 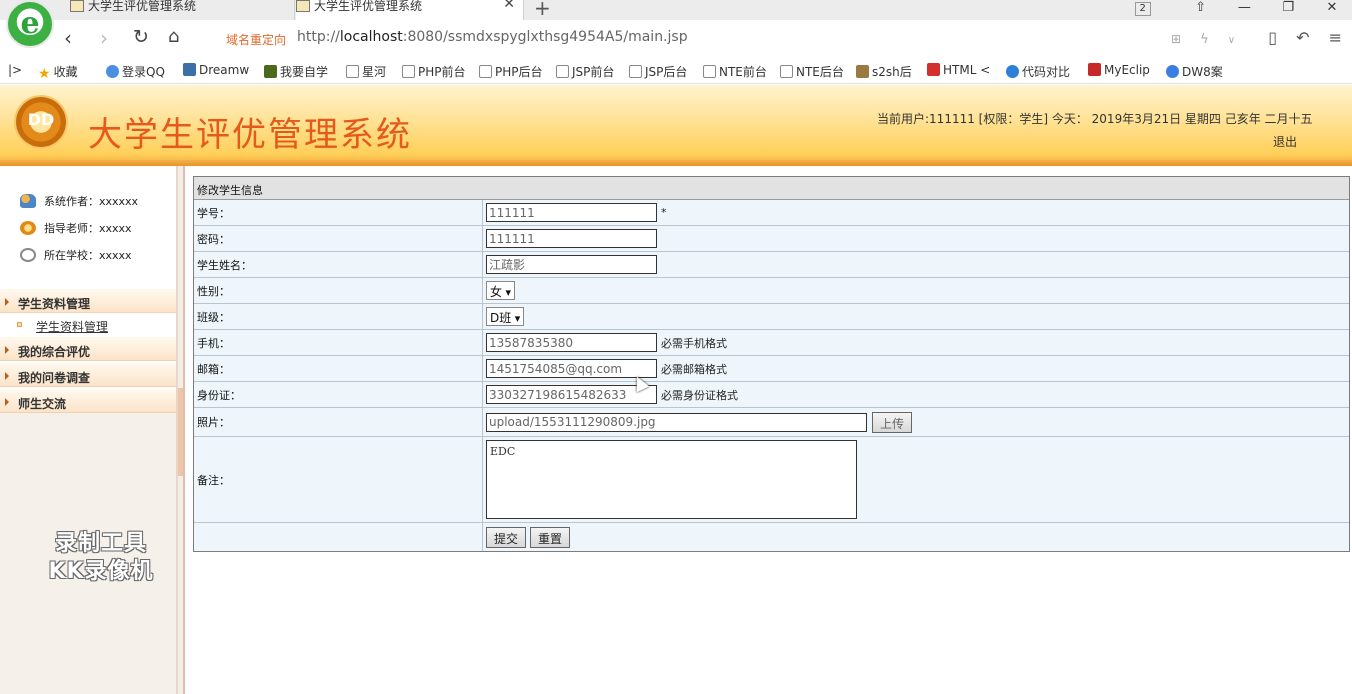 I want to click on close-window-icon: ✕, so click(x=1332, y=7).